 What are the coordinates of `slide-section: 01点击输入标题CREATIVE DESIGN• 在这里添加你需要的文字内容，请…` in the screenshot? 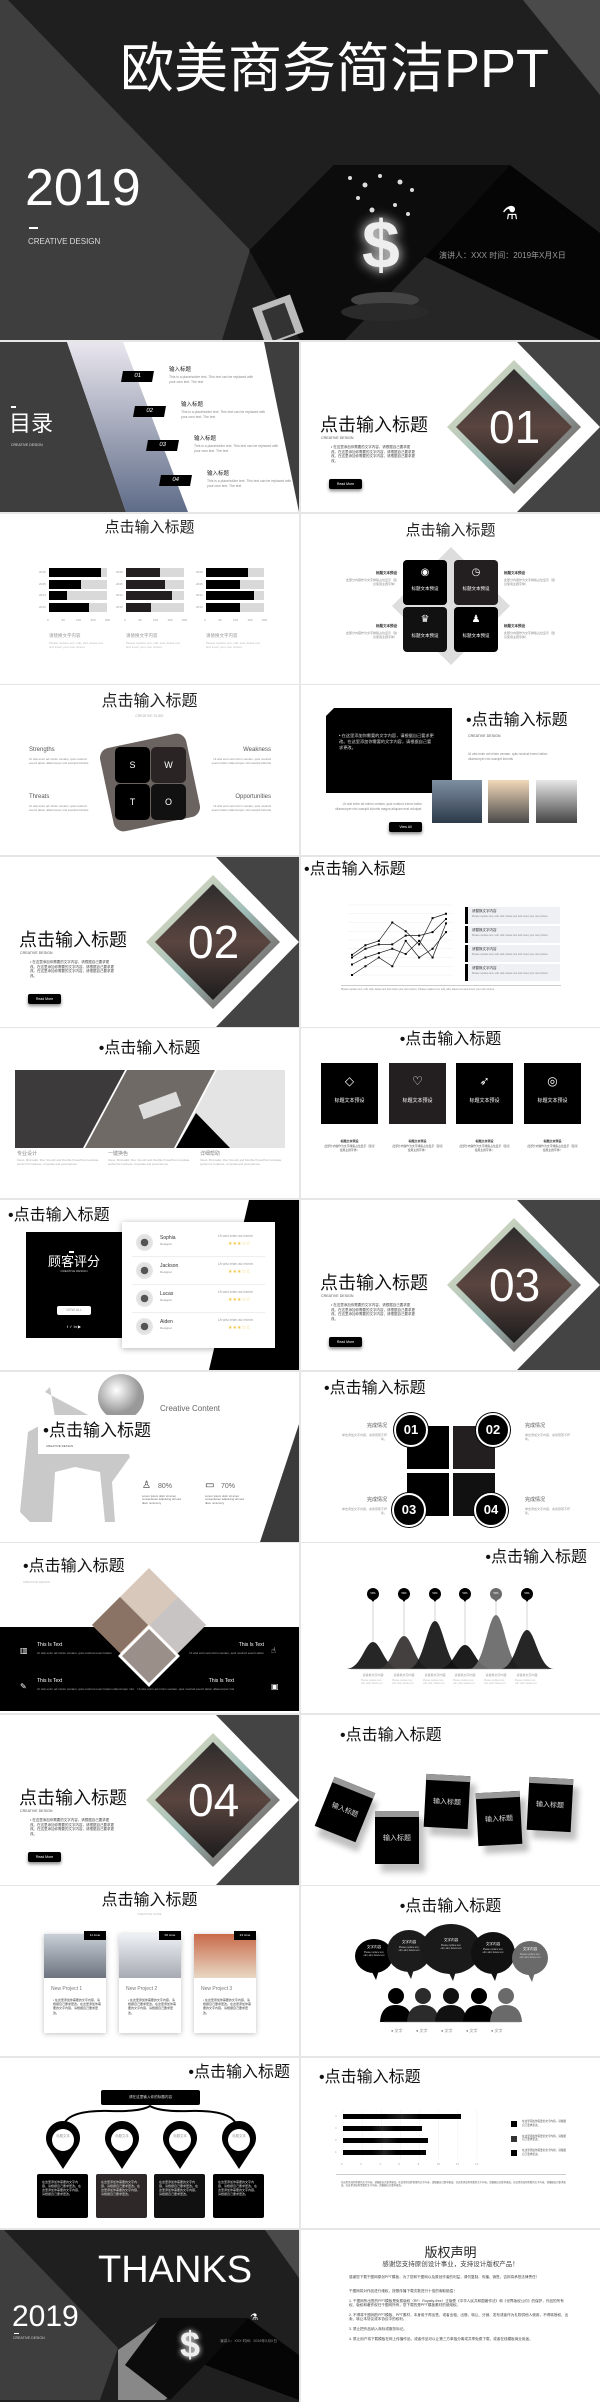 It's located at (450, 427).